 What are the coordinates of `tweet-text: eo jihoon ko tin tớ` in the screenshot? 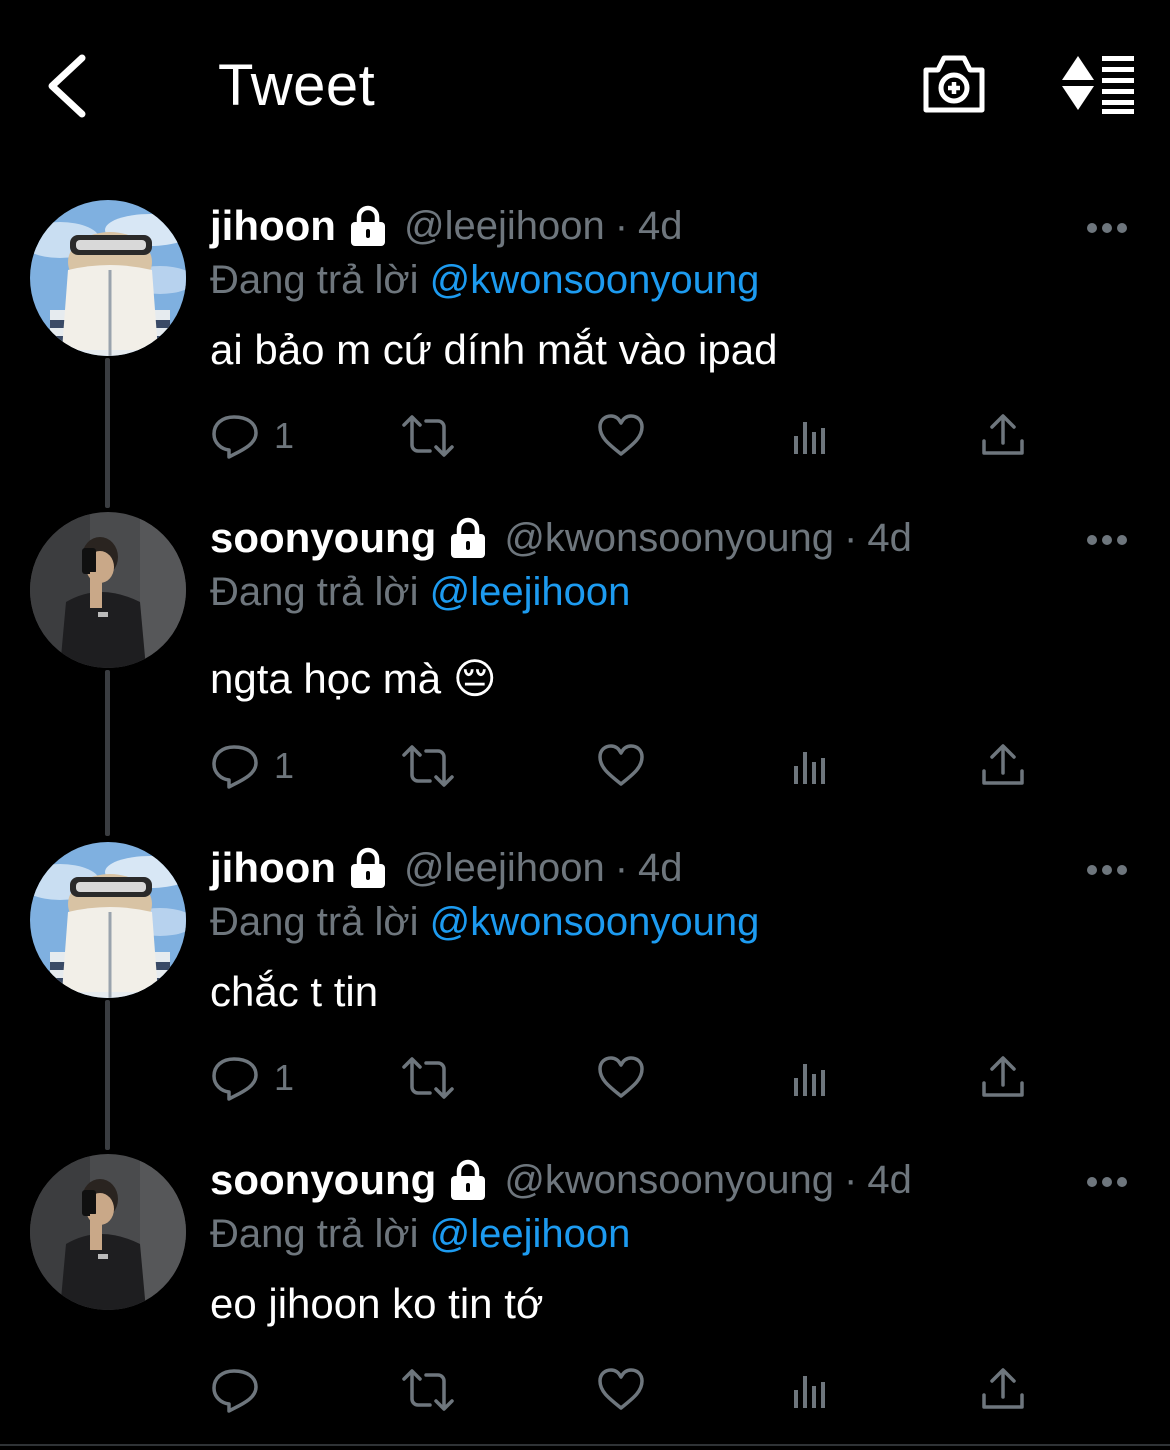 It's located at (377, 1303).